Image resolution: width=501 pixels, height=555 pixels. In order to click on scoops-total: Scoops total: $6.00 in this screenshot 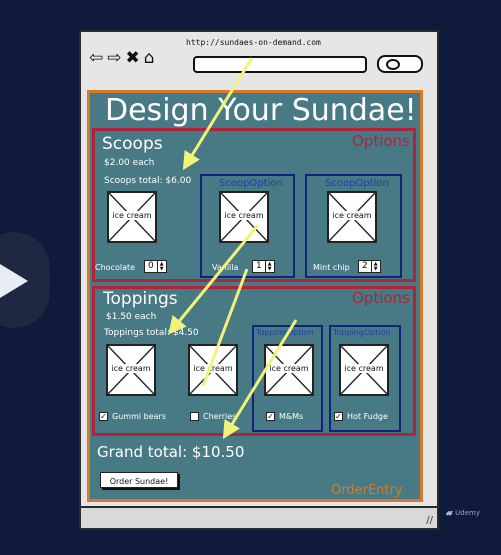, I will do `click(148, 181)`.